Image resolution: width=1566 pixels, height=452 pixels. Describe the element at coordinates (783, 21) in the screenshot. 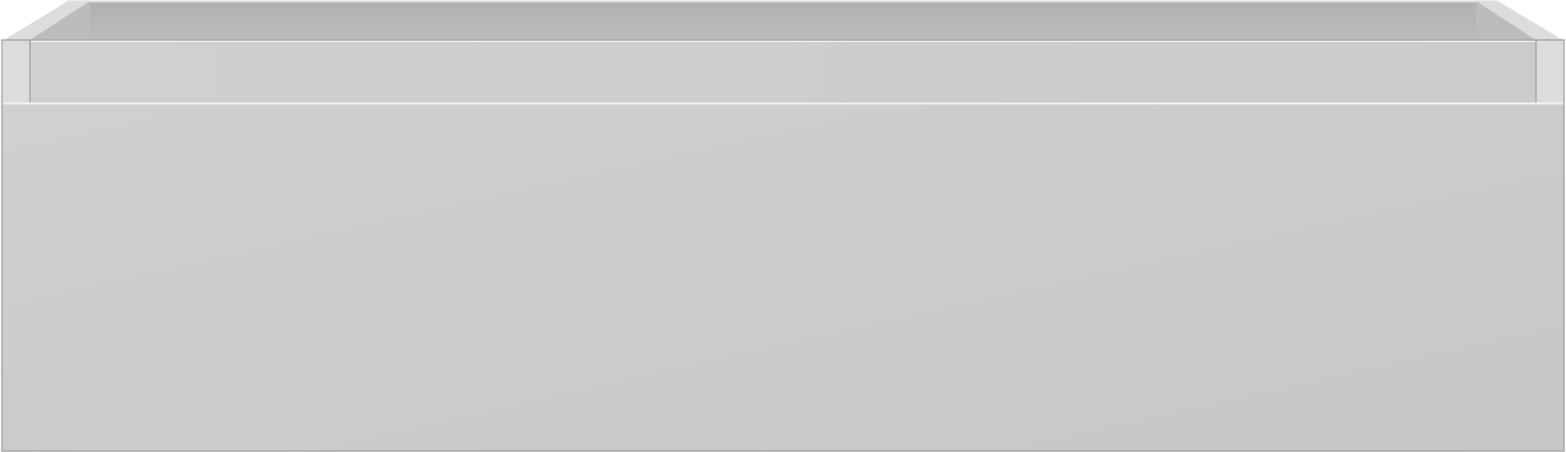

I see `inner-back-wall` at that location.